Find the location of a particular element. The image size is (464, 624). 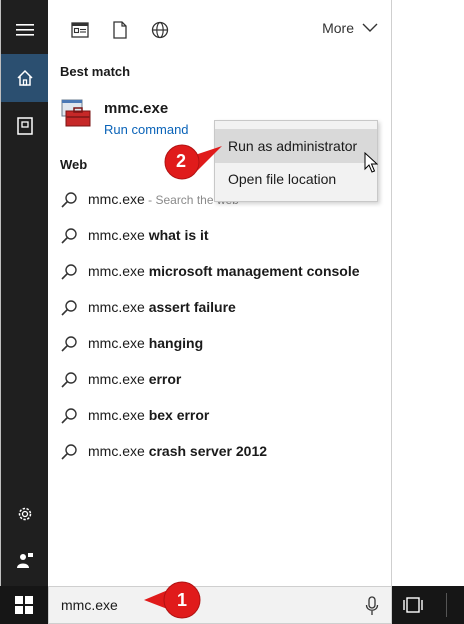

web-filter-button is located at coordinates (160, 30).